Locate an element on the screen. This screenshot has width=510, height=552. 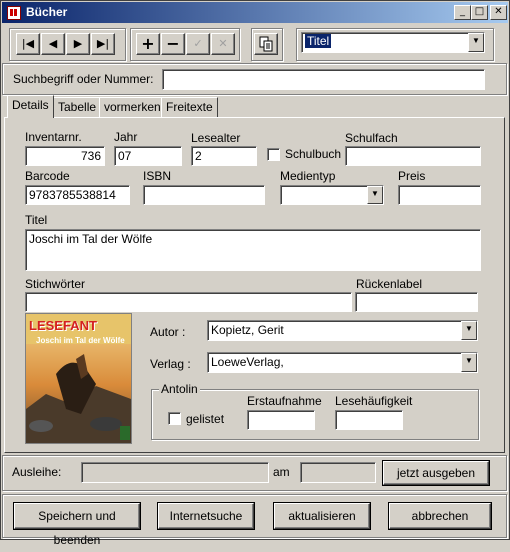
antolin-label: Antolin is located at coordinates (179, 389).